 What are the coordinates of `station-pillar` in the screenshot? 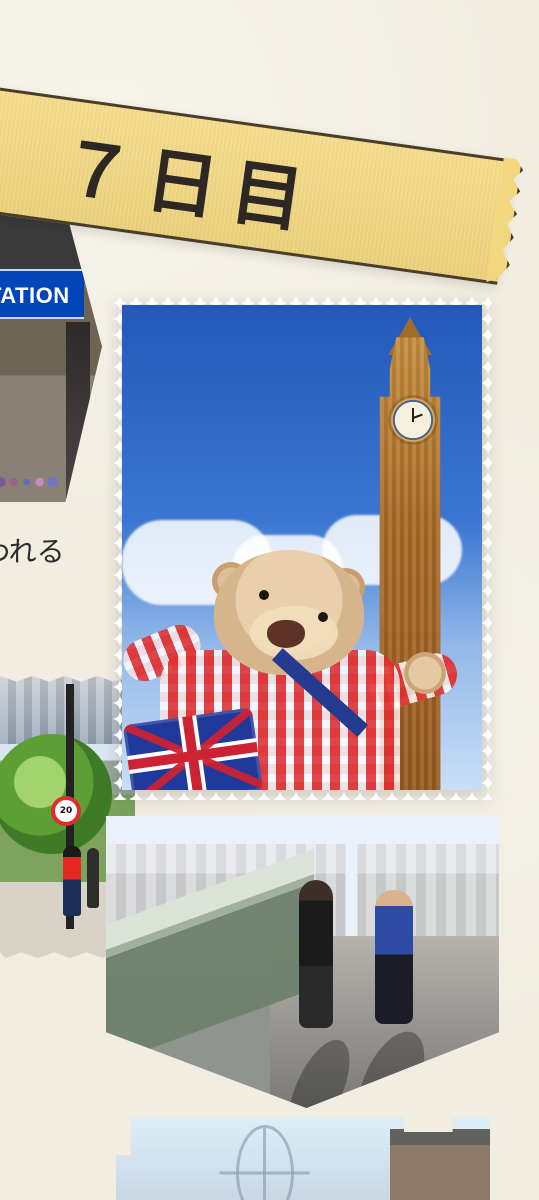 It's located at (78, 412).